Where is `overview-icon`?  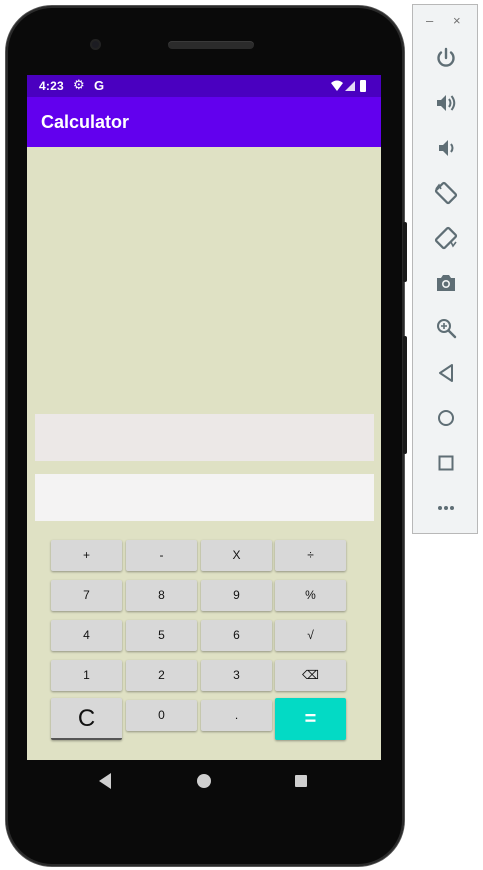
overview-icon is located at coordinates (446, 463).